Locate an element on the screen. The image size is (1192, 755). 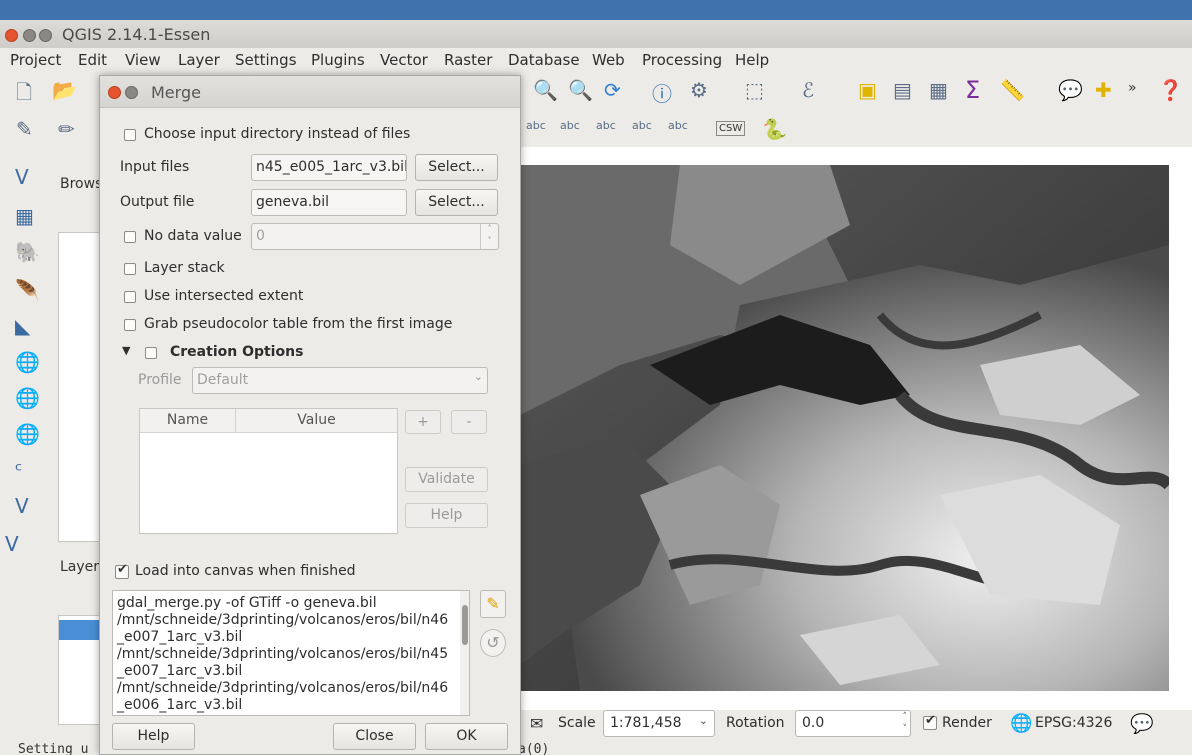
layers-tree is located at coordinates (79, 670).